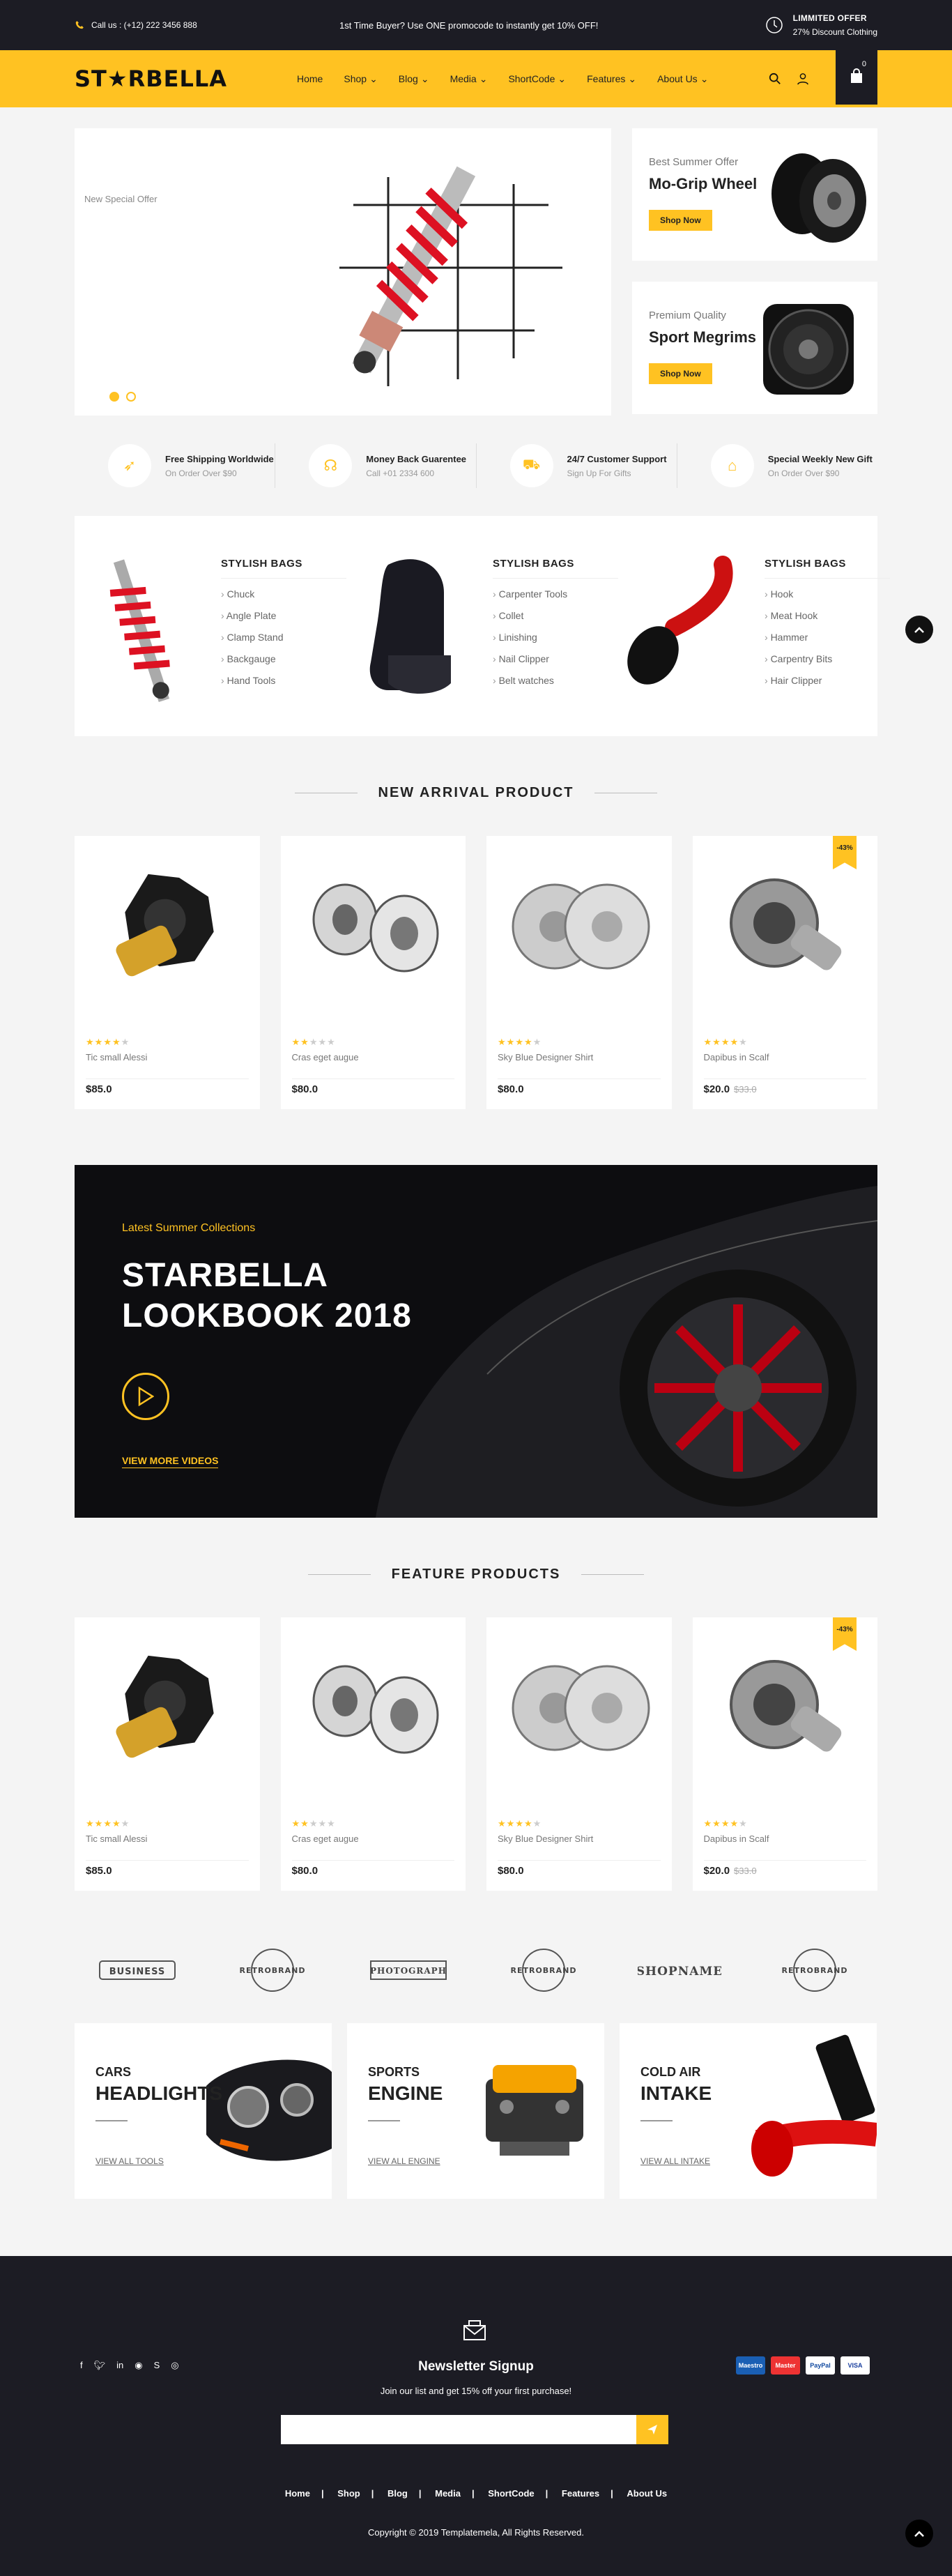 The image size is (952, 2576). I want to click on footer-link: Home, so click(297, 2494).